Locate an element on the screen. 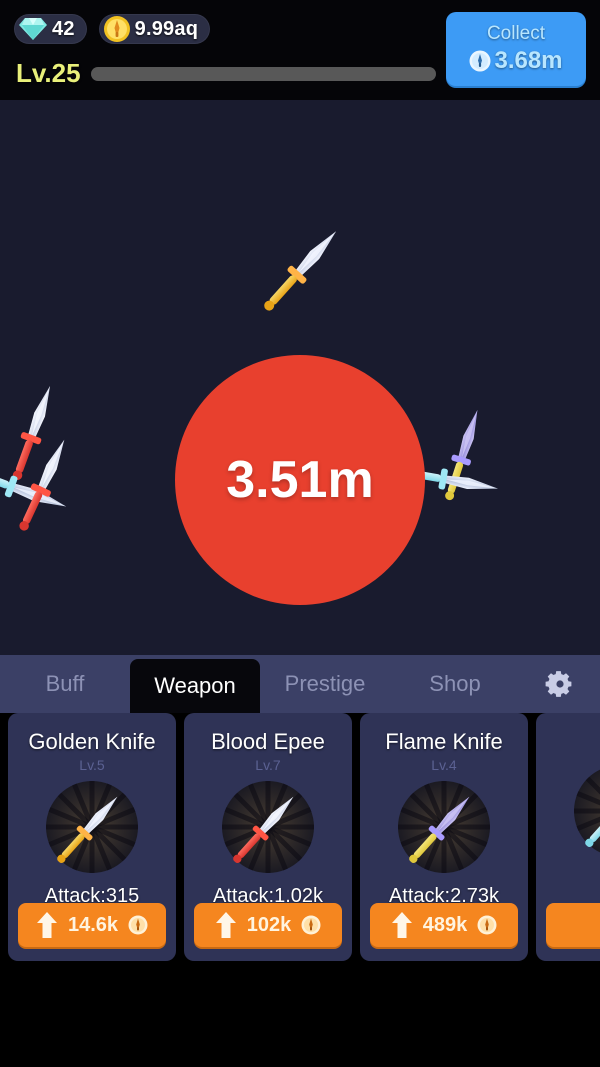  level-progress-bar is located at coordinates (263, 73).